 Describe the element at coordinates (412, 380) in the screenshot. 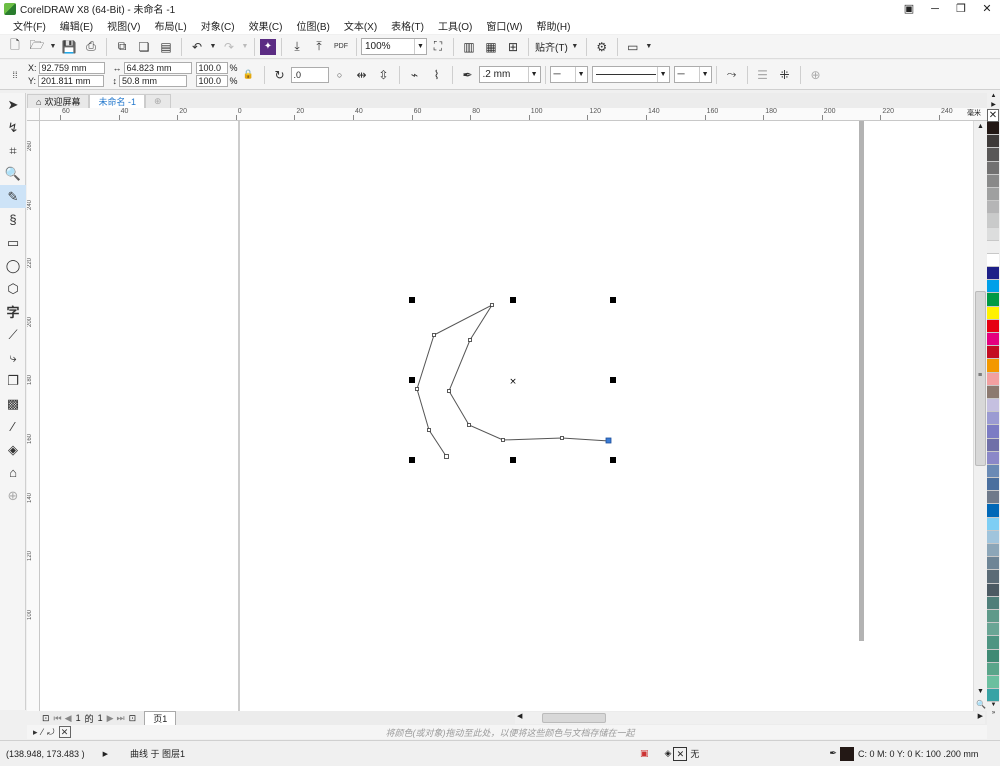

I see `handle-middle-left` at that location.